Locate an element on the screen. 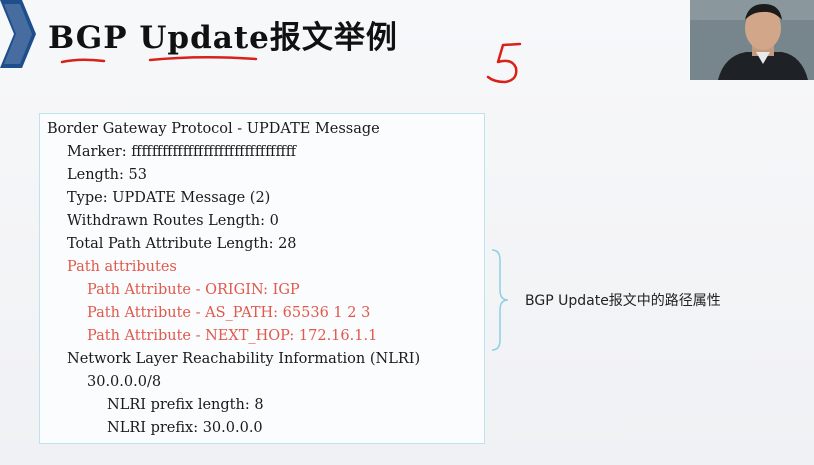  presenter-video is located at coordinates (752, 40).